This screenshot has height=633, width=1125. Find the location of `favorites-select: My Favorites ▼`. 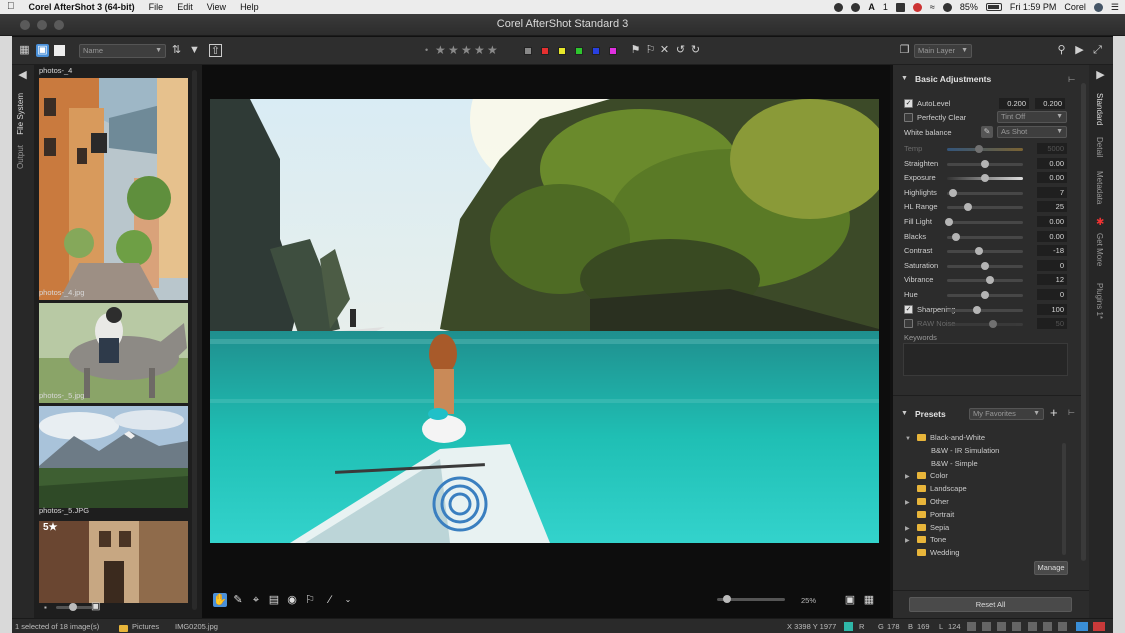

favorites-select: My Favorites ▼ is located at coordinates (1006, 414).